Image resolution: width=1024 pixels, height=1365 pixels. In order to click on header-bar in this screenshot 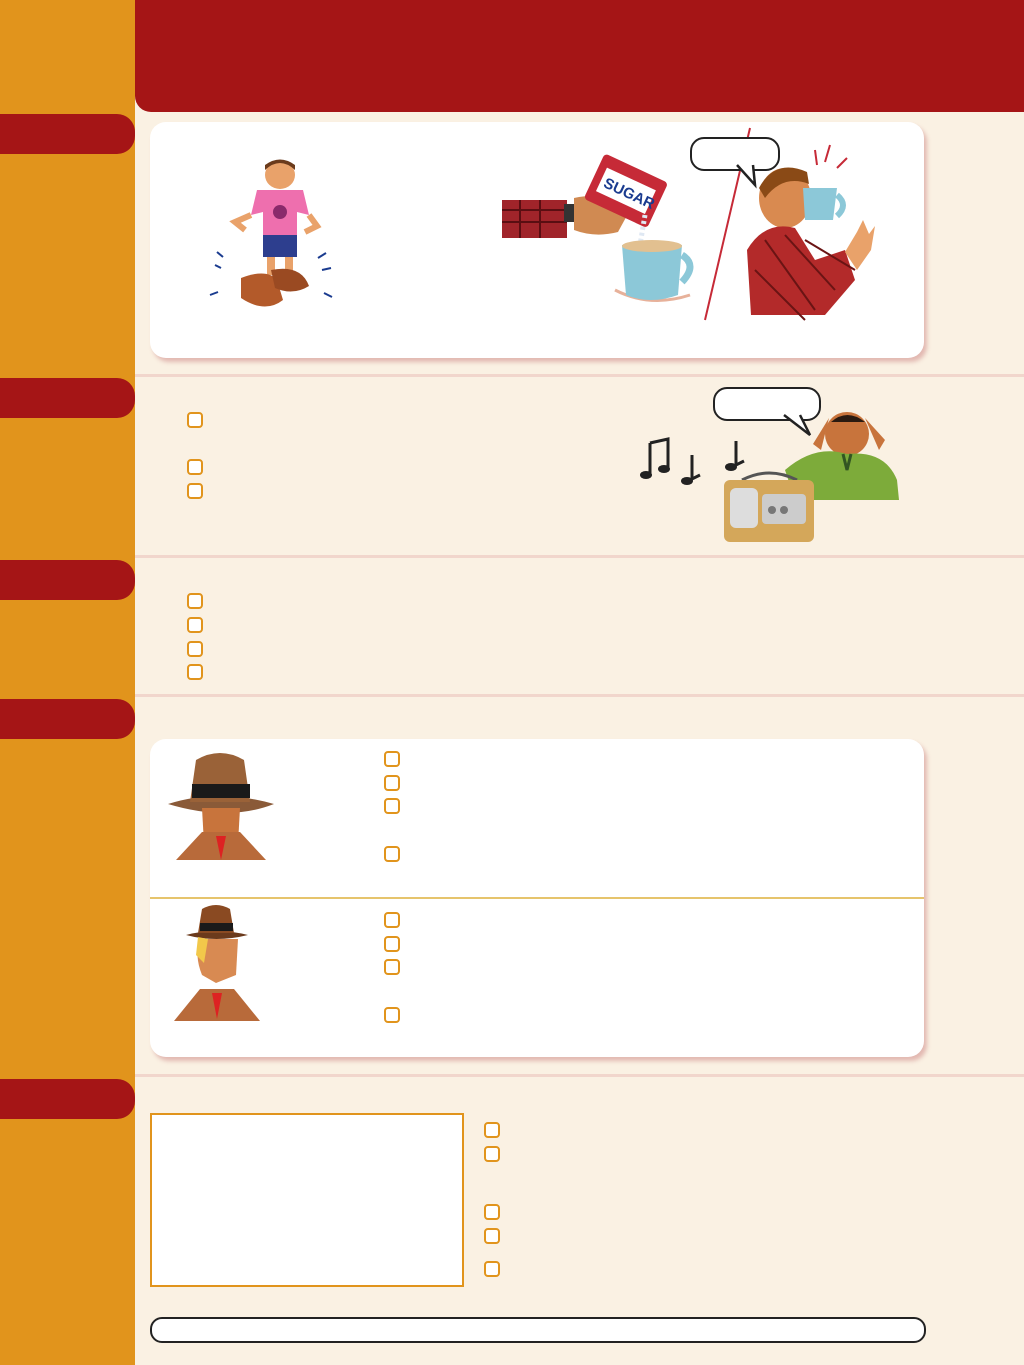, I will do `click(579, 56)`.